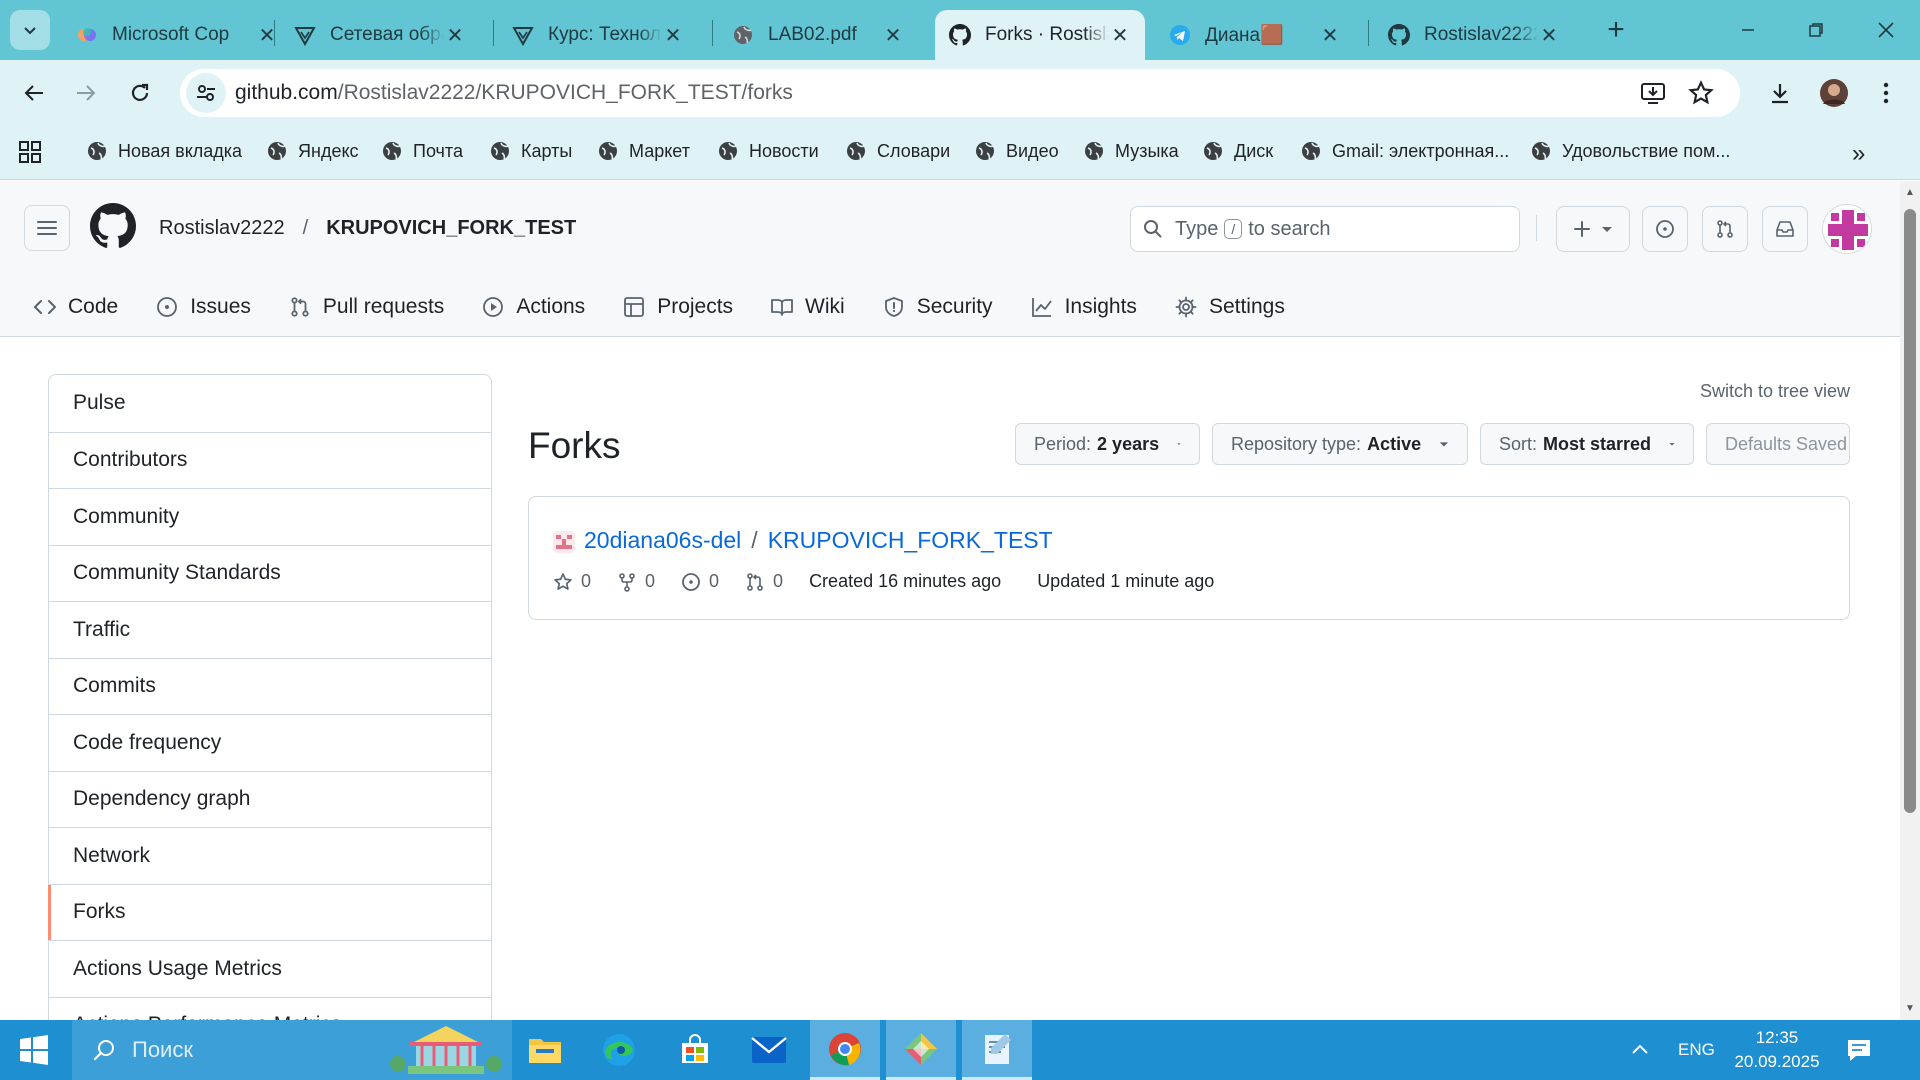 This screenshot has width=1920, height=1080. What do you see at coordinates (1084, 307) in the screenshot?
I see `tab-insights: Insights` at bounding box center [1084, 307].